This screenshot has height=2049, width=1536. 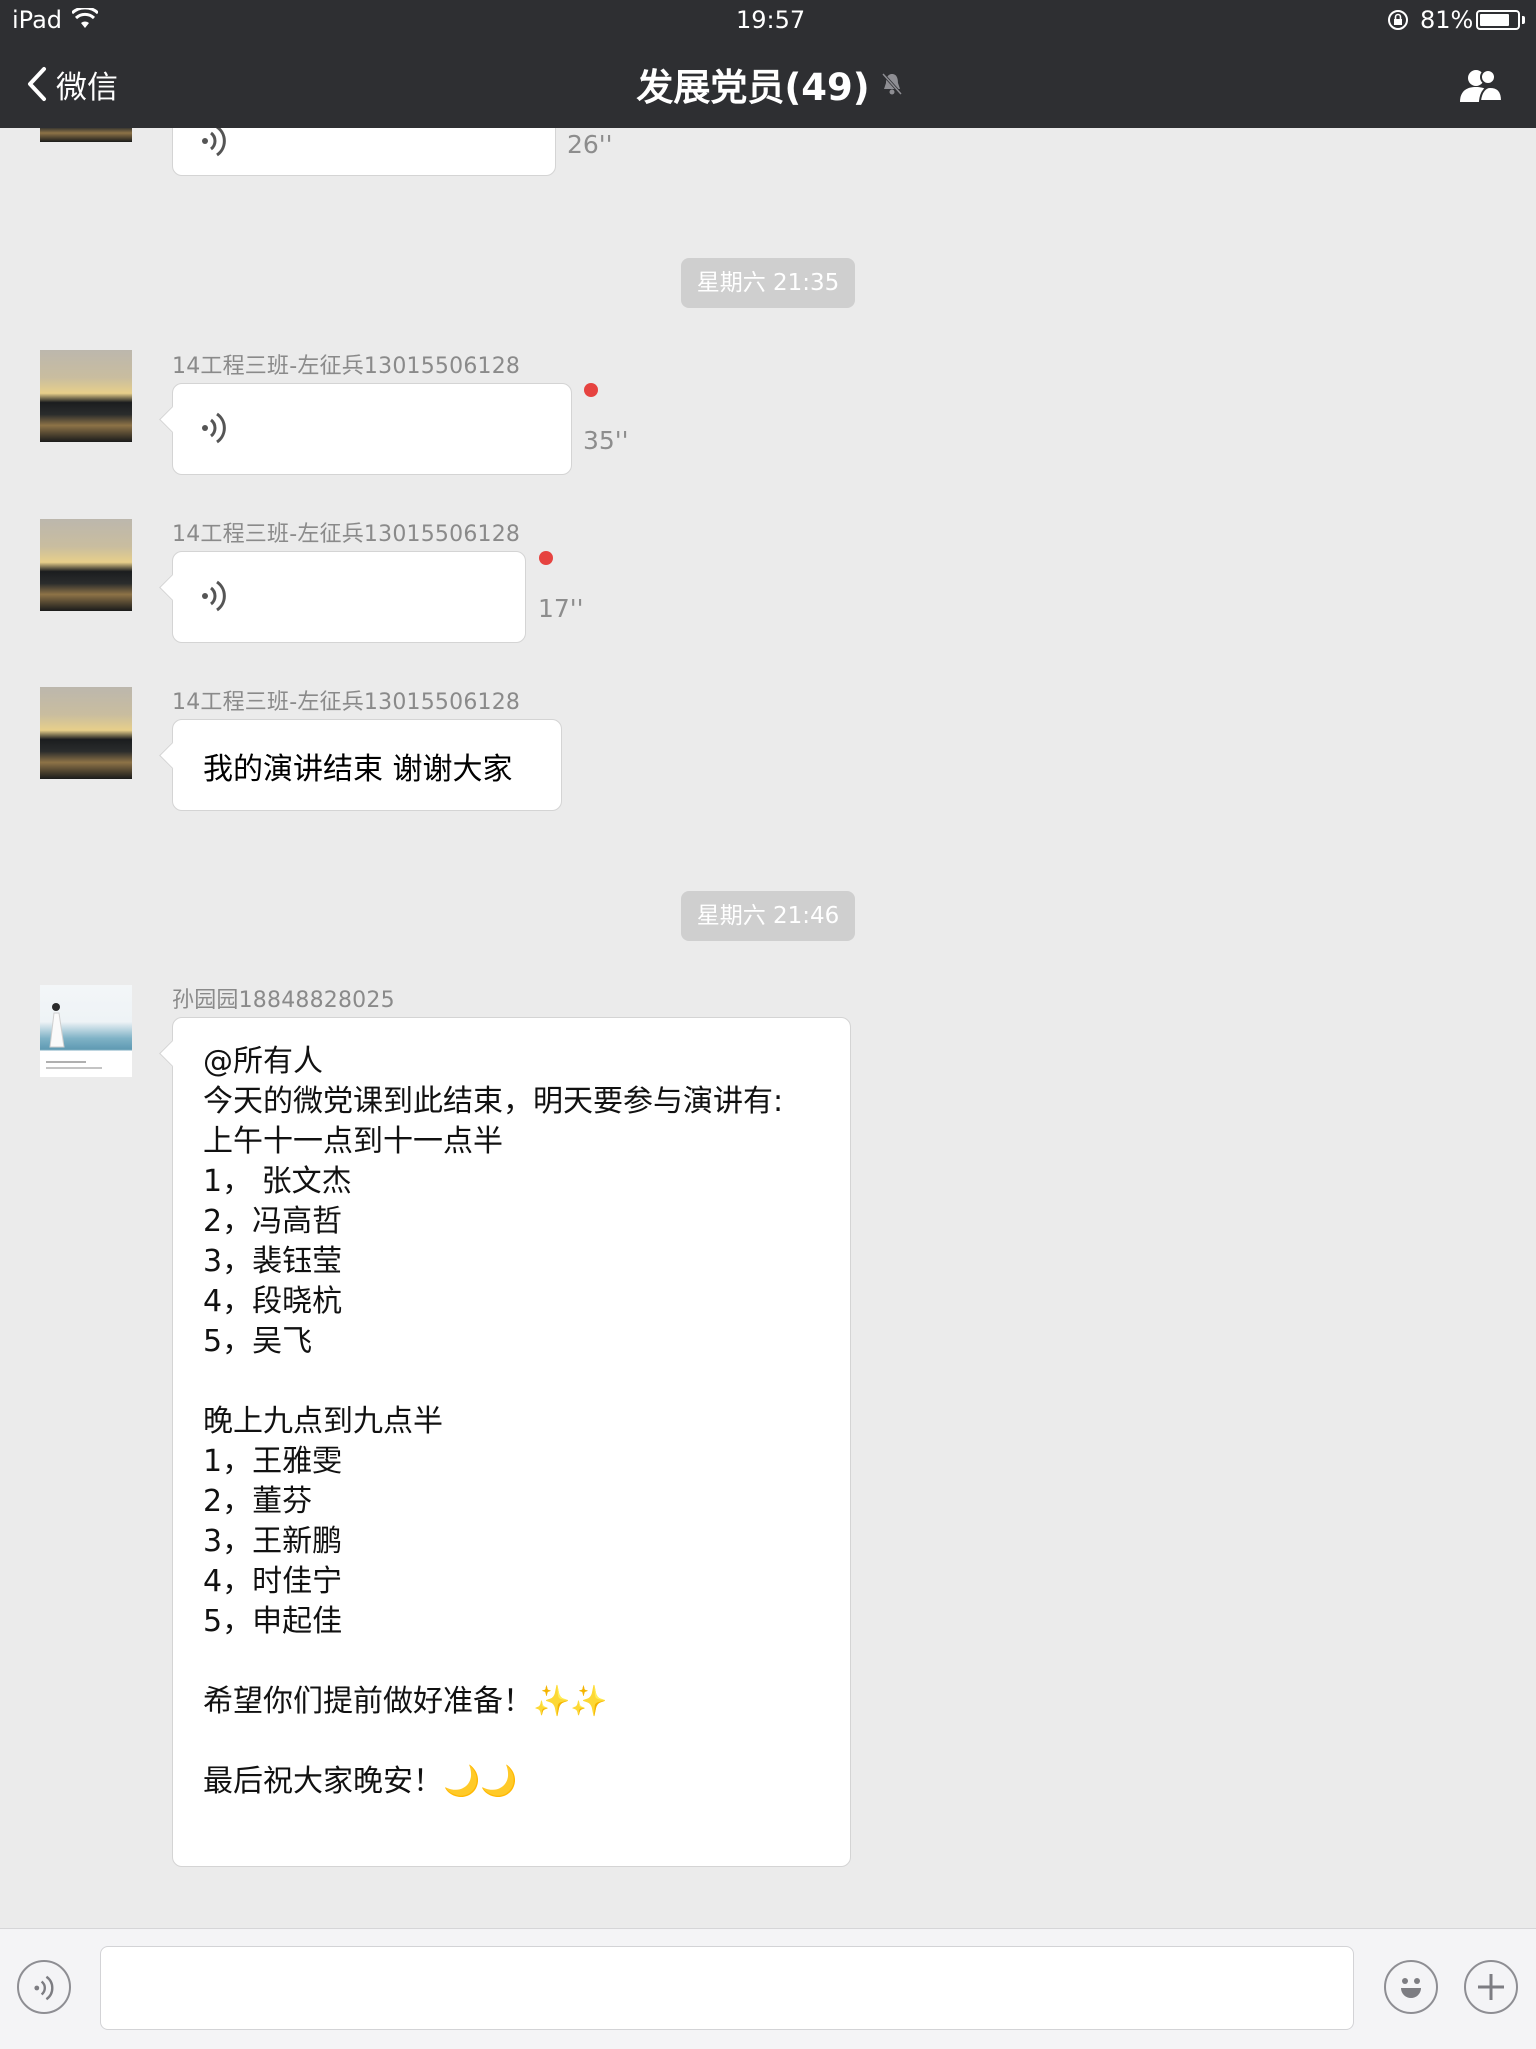 I want to click on voice-input-button, so click(x=44, y=1987).